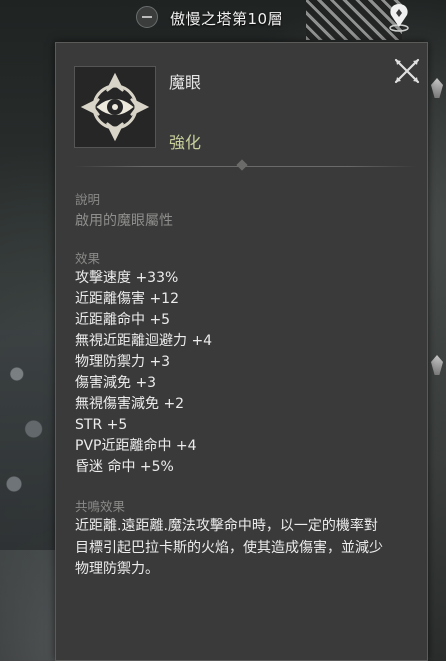 The width and height of the screenshot is (446, 661). What do you see at coordinates (100, 506) in the screenshot?
I see `resonance-label: 共鳴效果` at bounding box center [100, 506].